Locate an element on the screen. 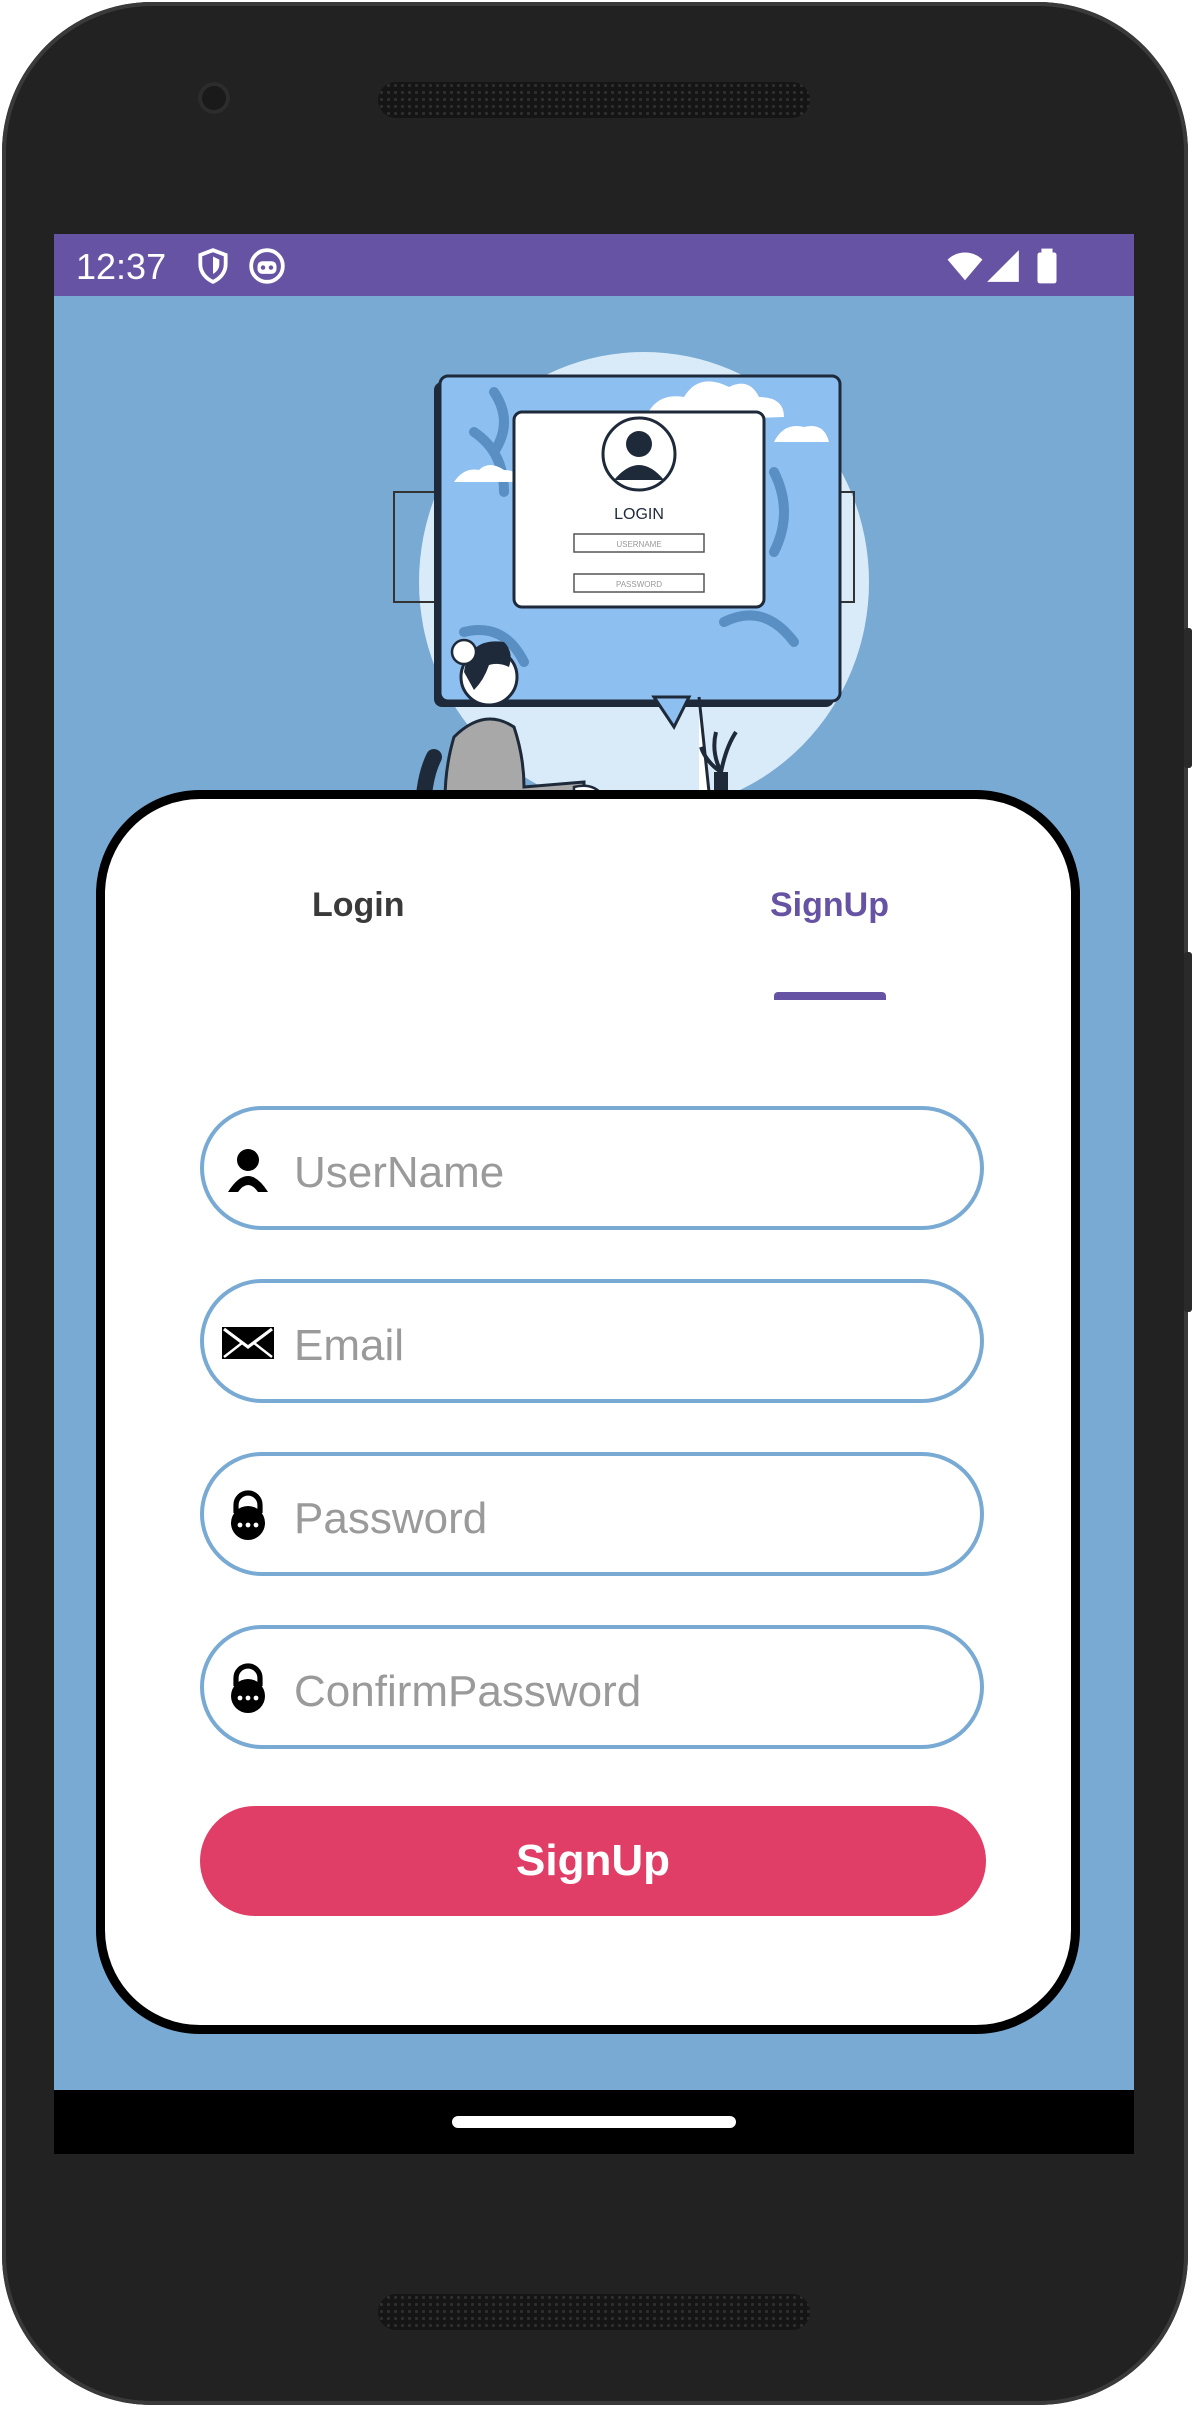 The width and height of the screenshot is (1194, 2409). illustration-title: LOGIN is located at coordinates (639, 514).